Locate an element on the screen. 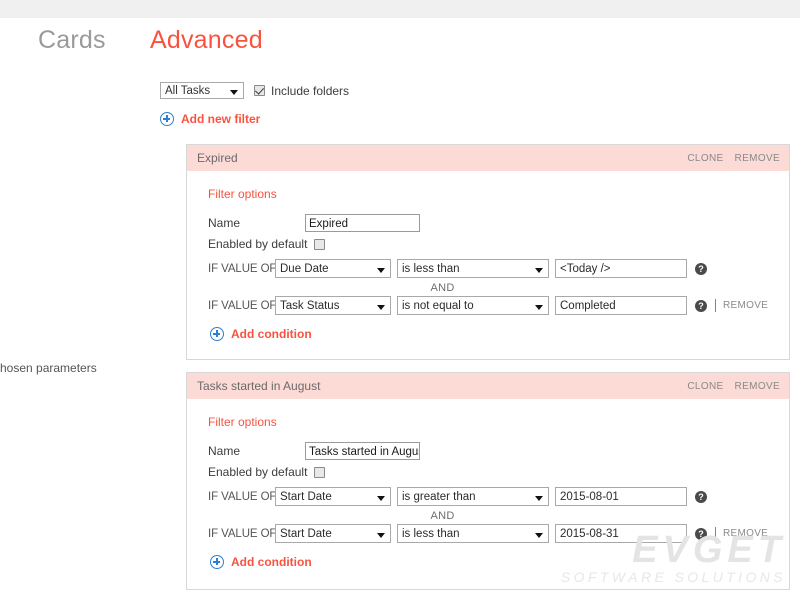 The image size is (800, 600). condition-field-value: Task Status is located at coordinates (310, 306).